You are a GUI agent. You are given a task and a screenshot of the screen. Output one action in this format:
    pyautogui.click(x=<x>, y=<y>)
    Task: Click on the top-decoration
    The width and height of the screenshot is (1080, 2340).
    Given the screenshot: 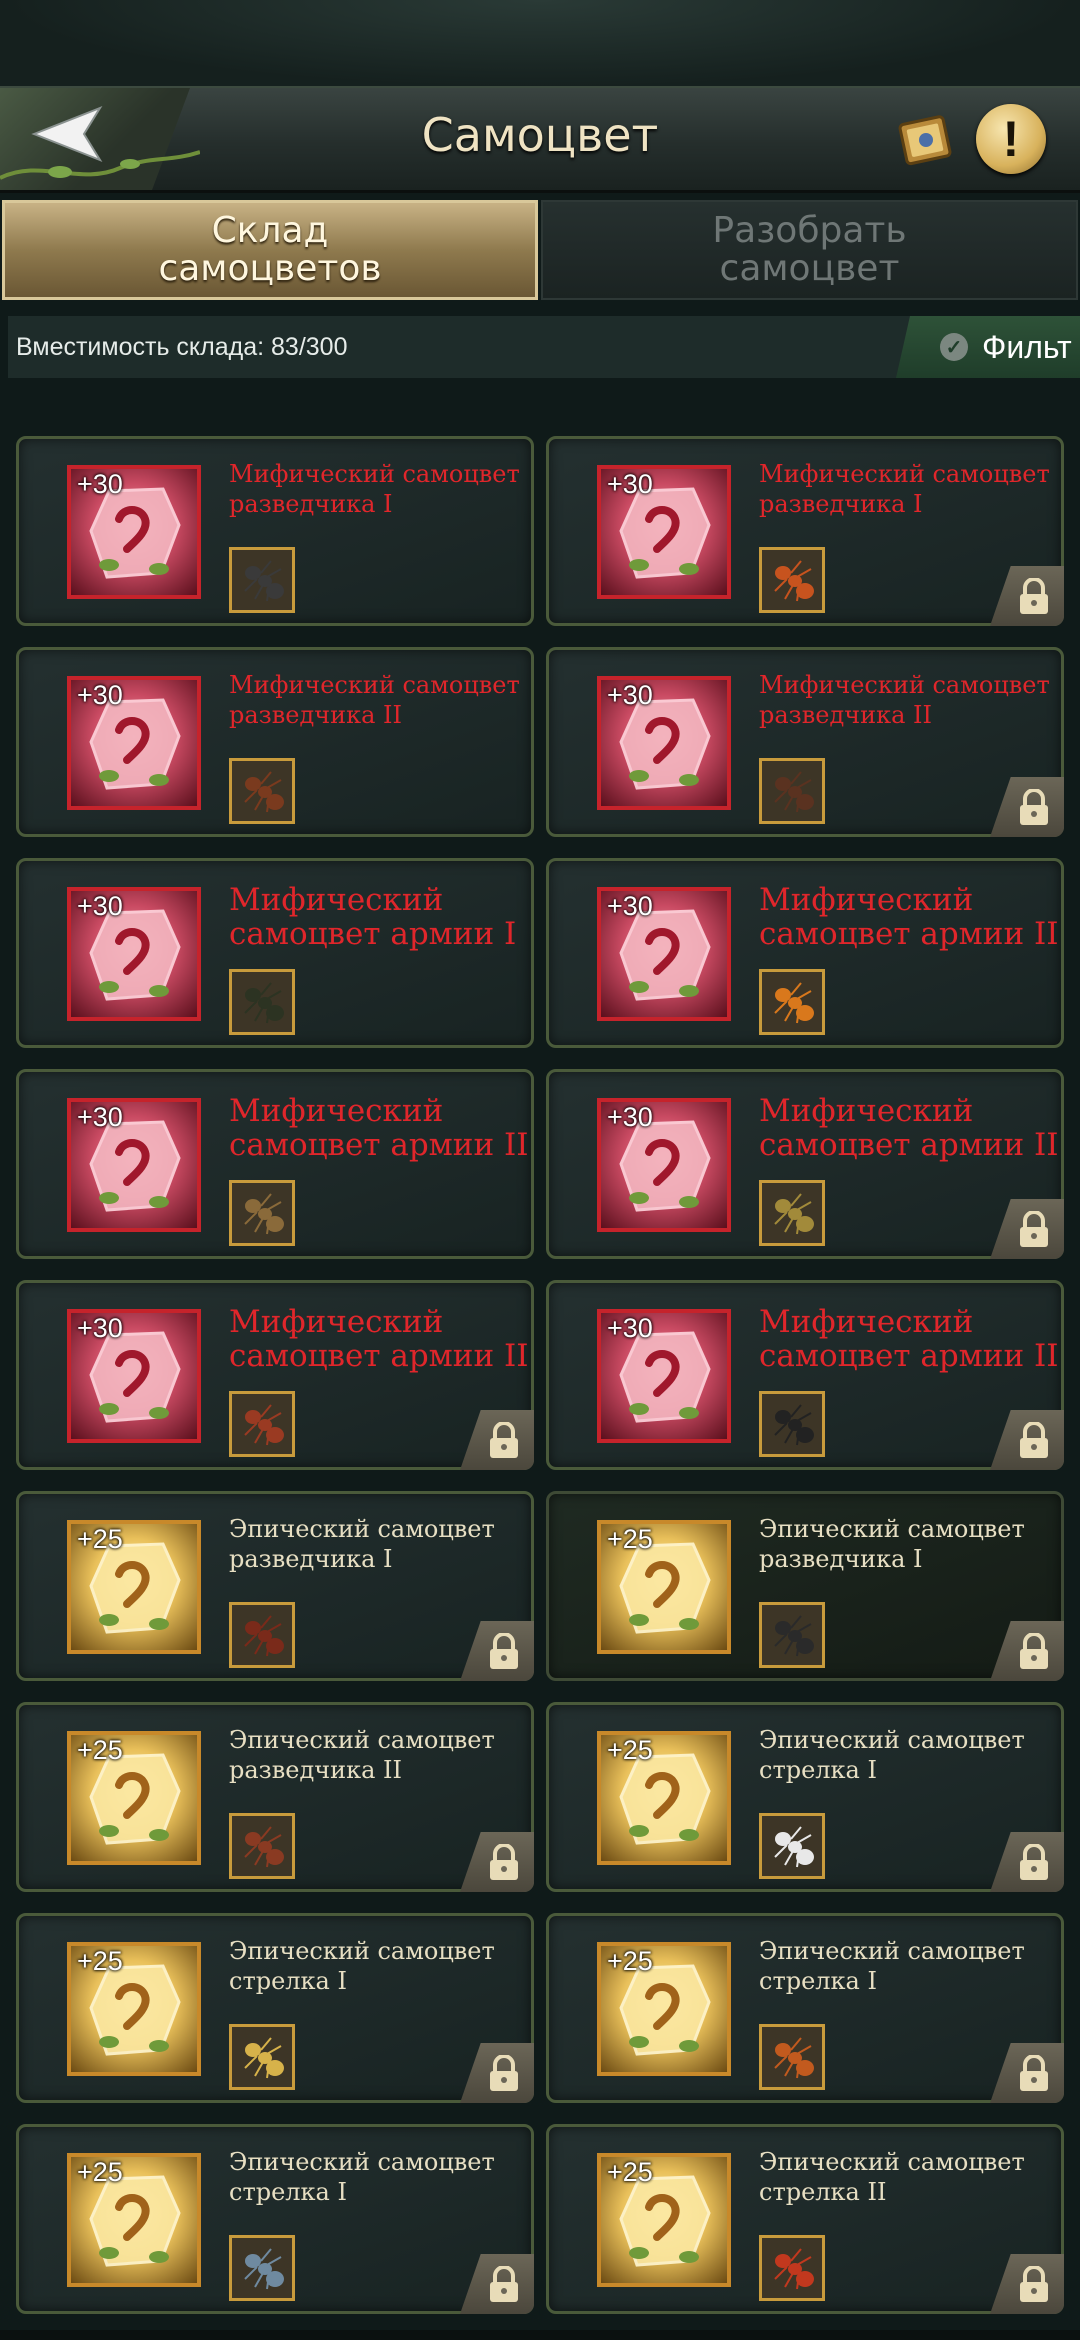 What is the action you would take?
    pyautogui.click(x=540, y=44)
    